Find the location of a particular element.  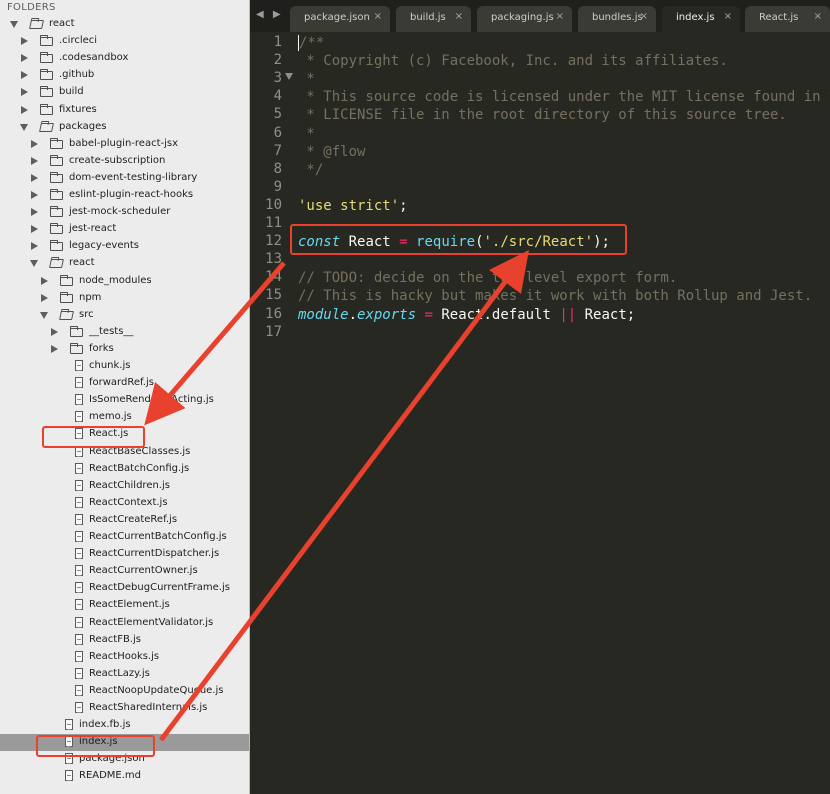

tree-file: ReactHooks.js is located at coordinates (124, 657).